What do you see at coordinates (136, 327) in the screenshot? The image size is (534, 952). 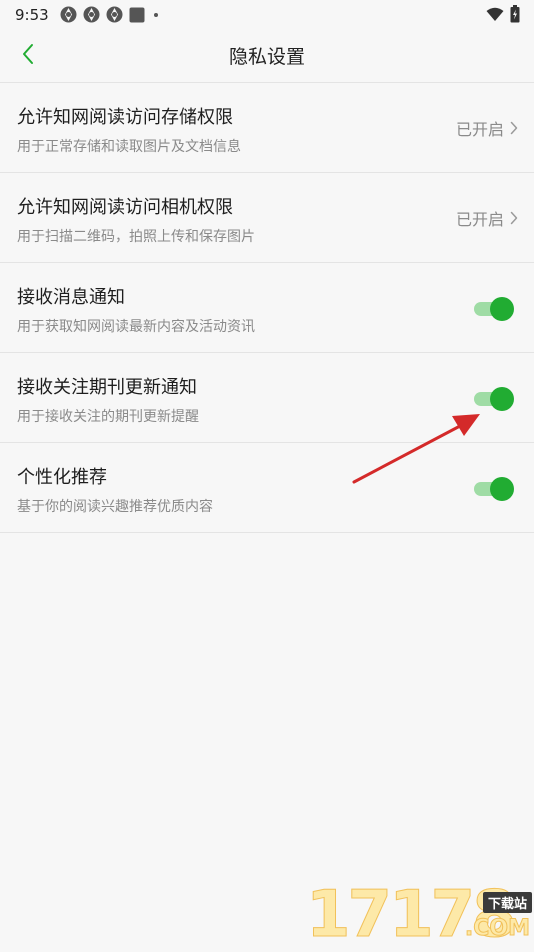 I see `setting-subtitle: 用于获取知网阅读最新内容及活动资讯` at bounding box center [136, 327].